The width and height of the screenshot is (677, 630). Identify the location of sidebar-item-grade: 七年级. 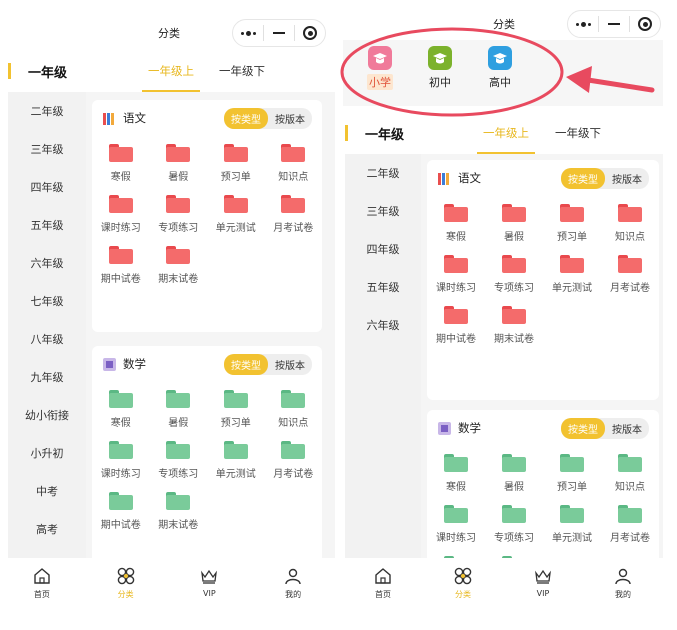
(47, 301).